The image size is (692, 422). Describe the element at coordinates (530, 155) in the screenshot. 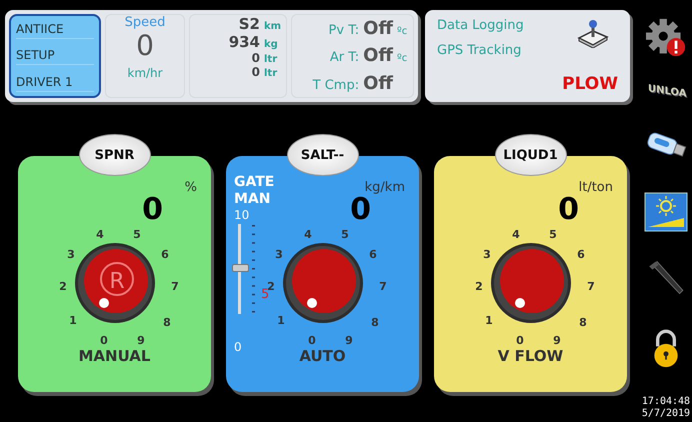

I see `control-name-button: LIQUD1` at that location.